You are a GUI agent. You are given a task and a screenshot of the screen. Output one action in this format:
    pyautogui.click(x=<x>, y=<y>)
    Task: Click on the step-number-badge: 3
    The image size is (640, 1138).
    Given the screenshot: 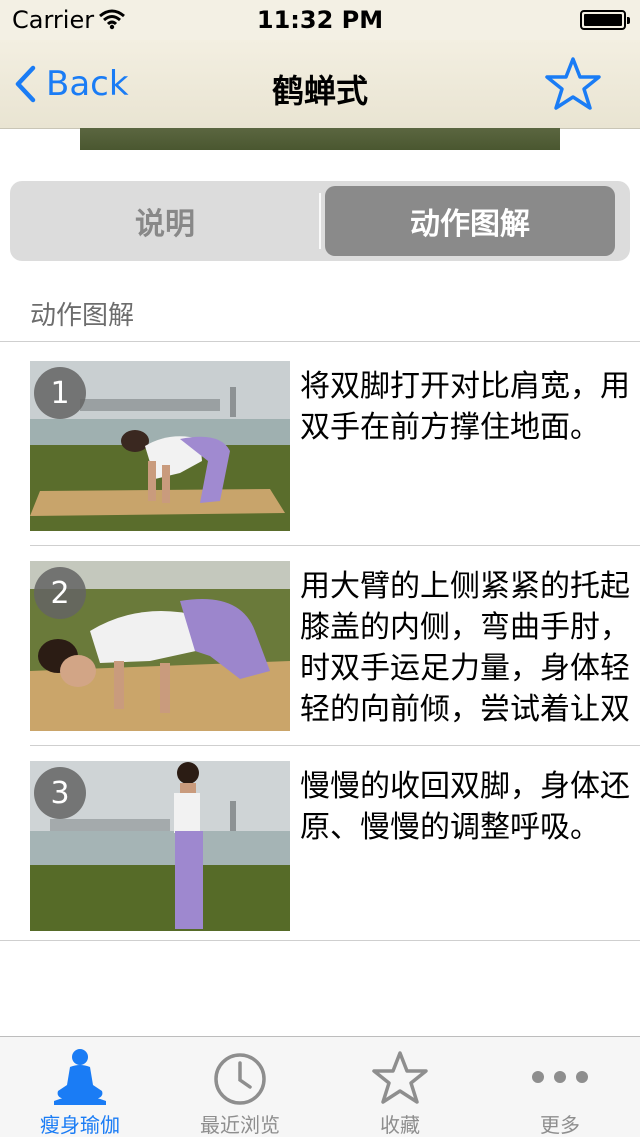 What is the action you would take?
    pyautogui.click(x=60, y=793)
    